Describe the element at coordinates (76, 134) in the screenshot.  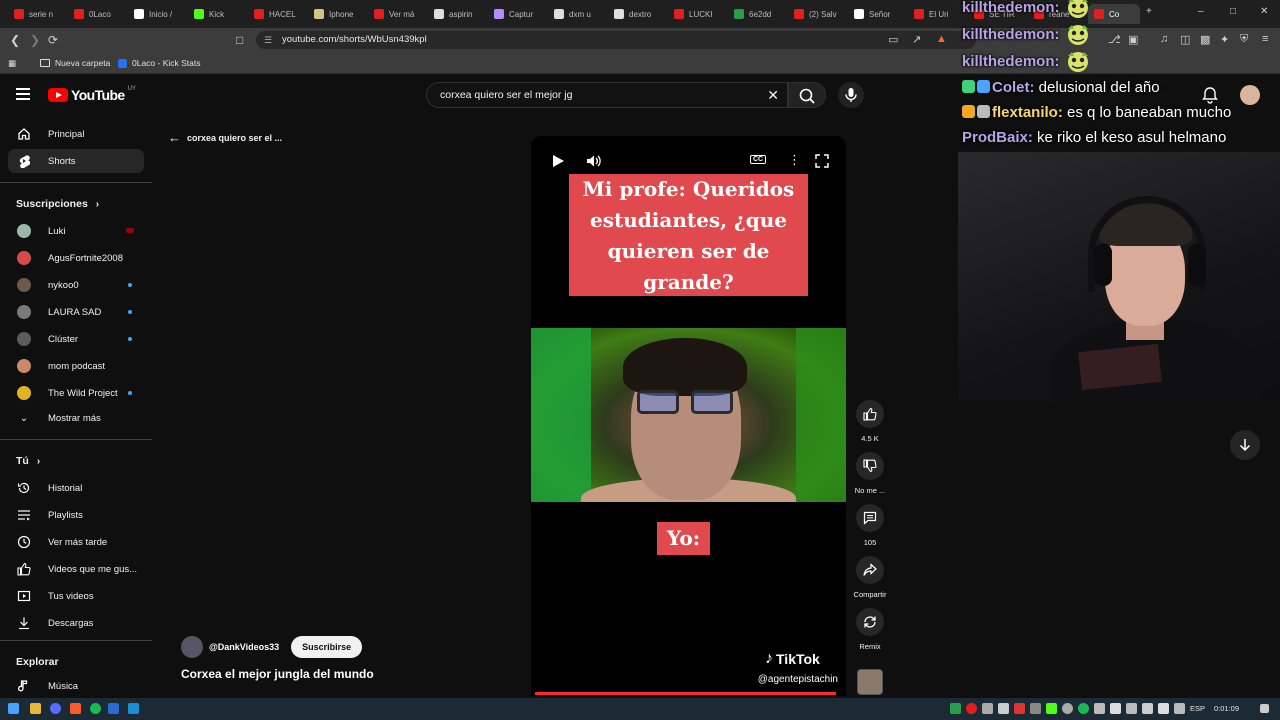
I see `sidebar-item-home: Principal` at that location.